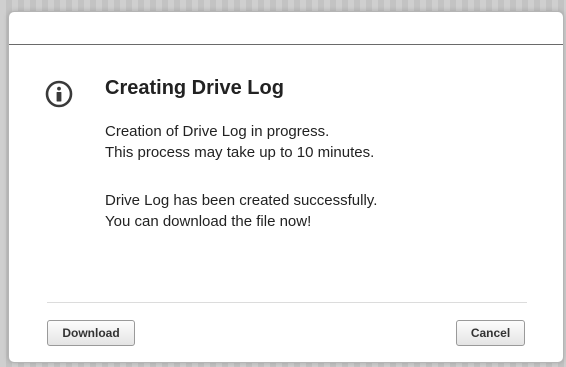  I want to click on progress-line-1: Creation of Drive Log in progress., so click(217, 131).